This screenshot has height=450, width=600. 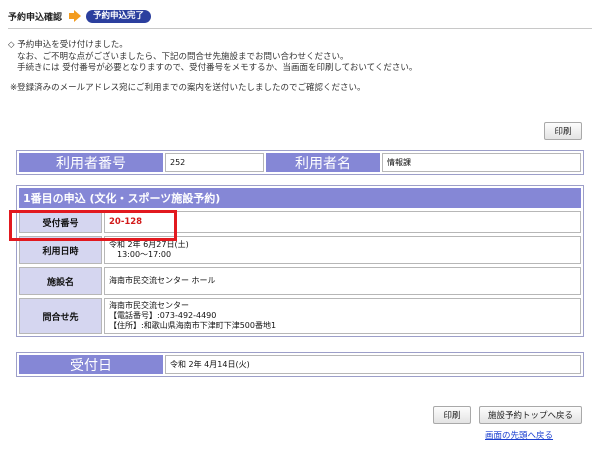 I want to click on user-number-value: 252, so click(x=214, y=162).